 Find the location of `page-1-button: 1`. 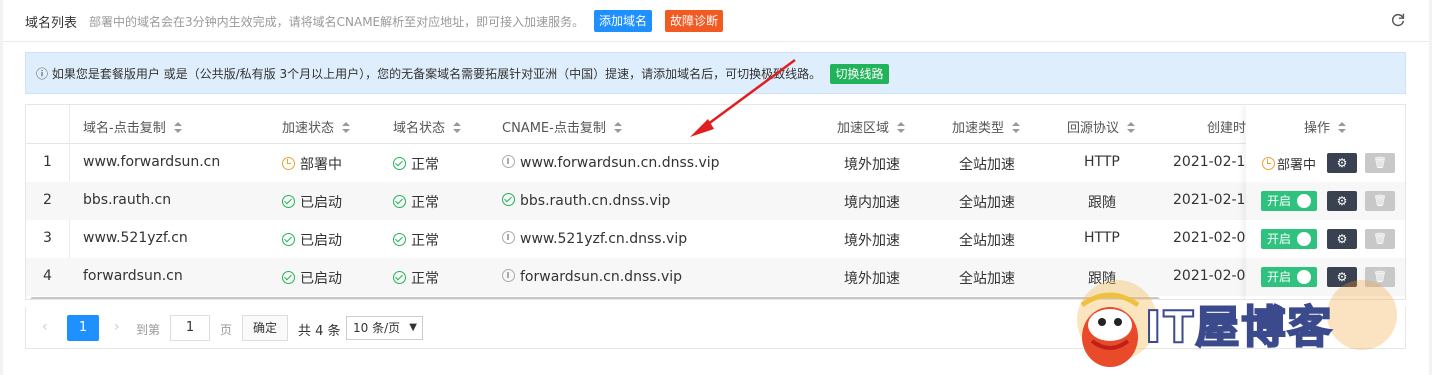

page-1-button: 1 is located at coordinates (83, 328).